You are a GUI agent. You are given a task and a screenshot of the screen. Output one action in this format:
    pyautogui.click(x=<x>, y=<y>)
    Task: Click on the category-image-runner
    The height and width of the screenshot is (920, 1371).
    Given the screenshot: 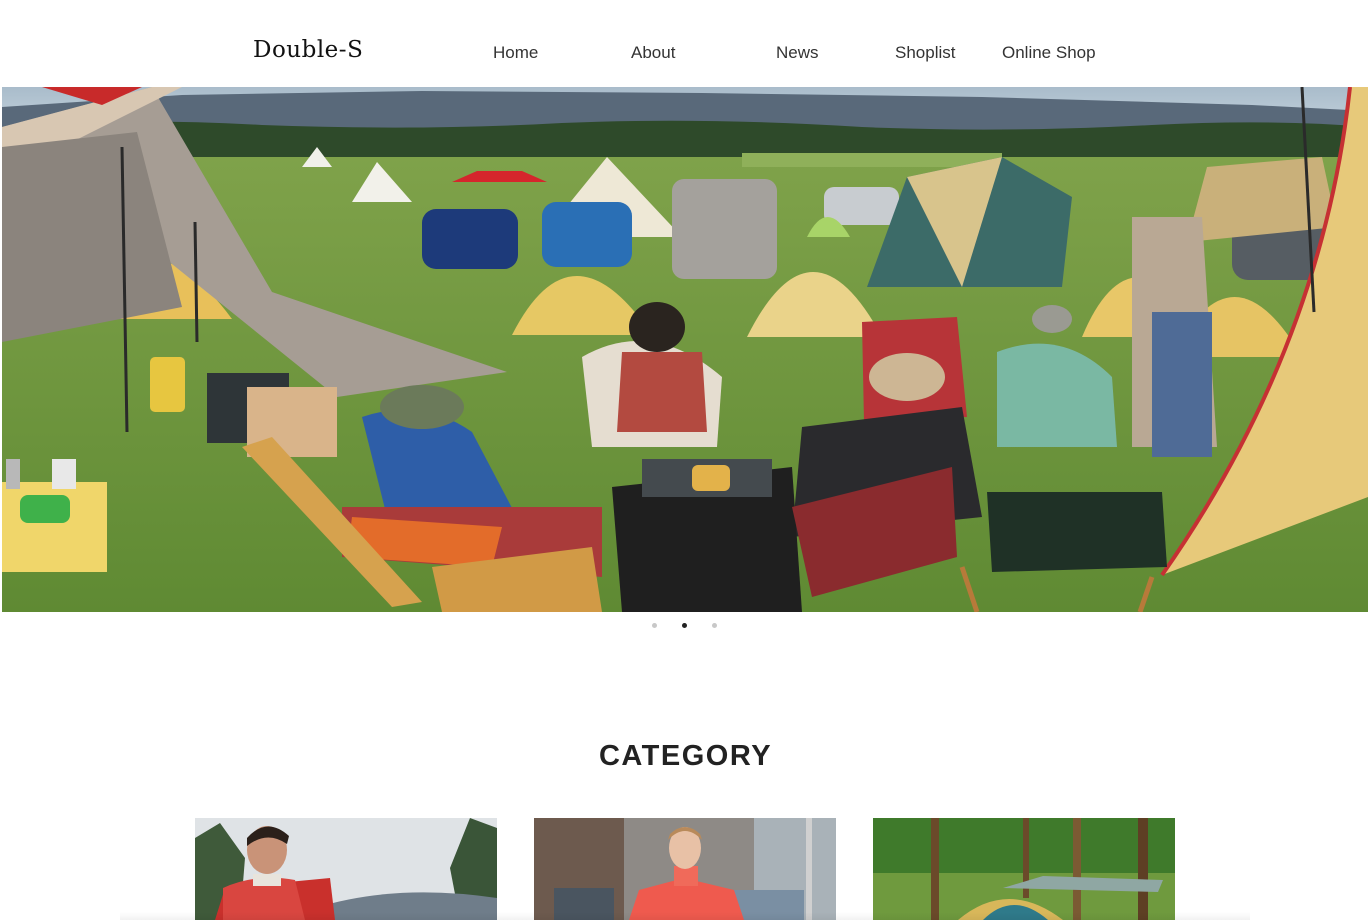 What is the action you would take?
    pyautogui.click(x=685, y=869)
    